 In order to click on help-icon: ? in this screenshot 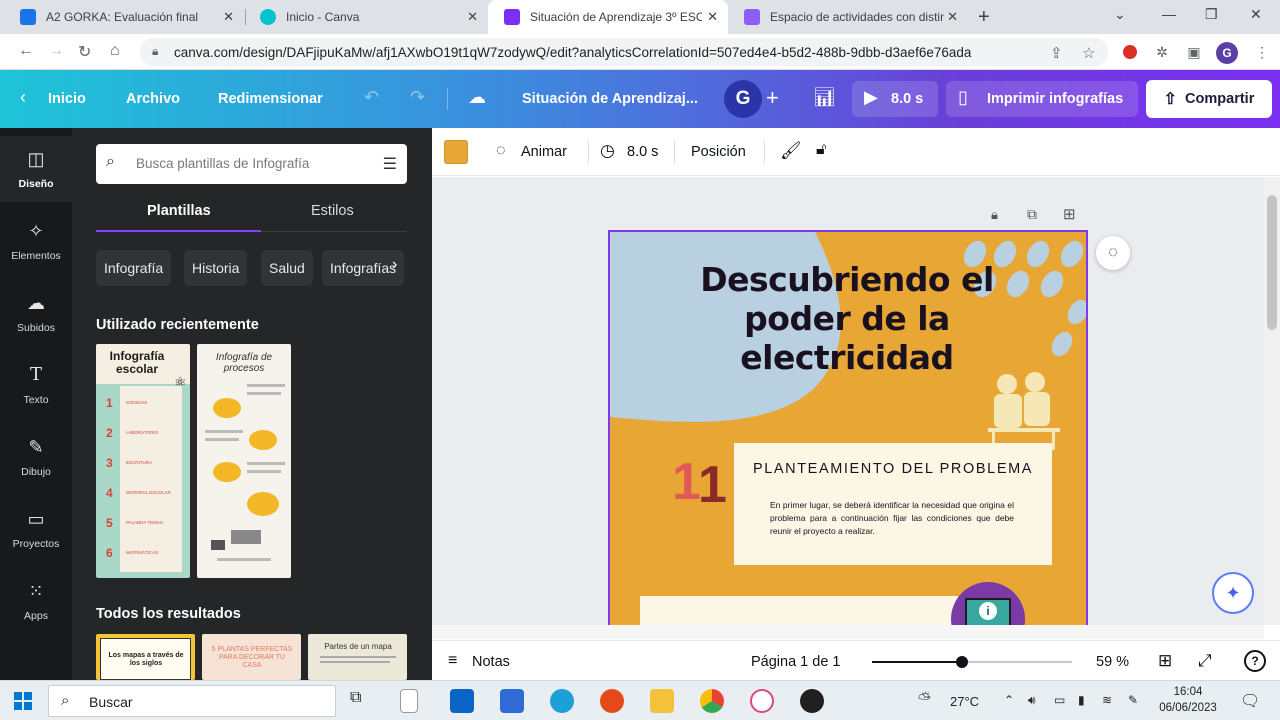, I will do `click(1255, 661)`.